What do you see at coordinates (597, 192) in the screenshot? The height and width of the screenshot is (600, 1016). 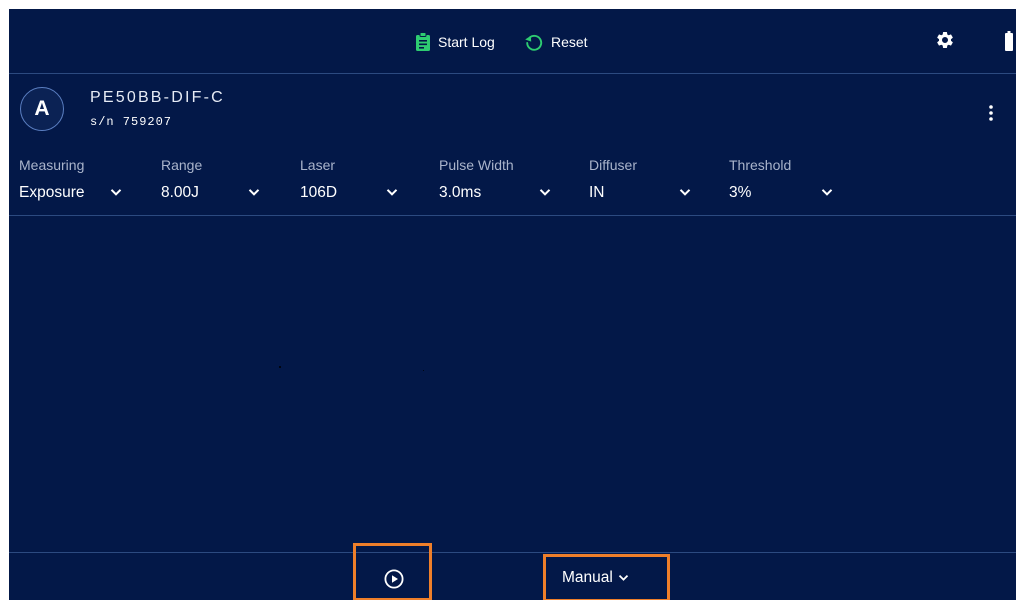 I see `setting-value: IN` at bounding box center [597, 192].